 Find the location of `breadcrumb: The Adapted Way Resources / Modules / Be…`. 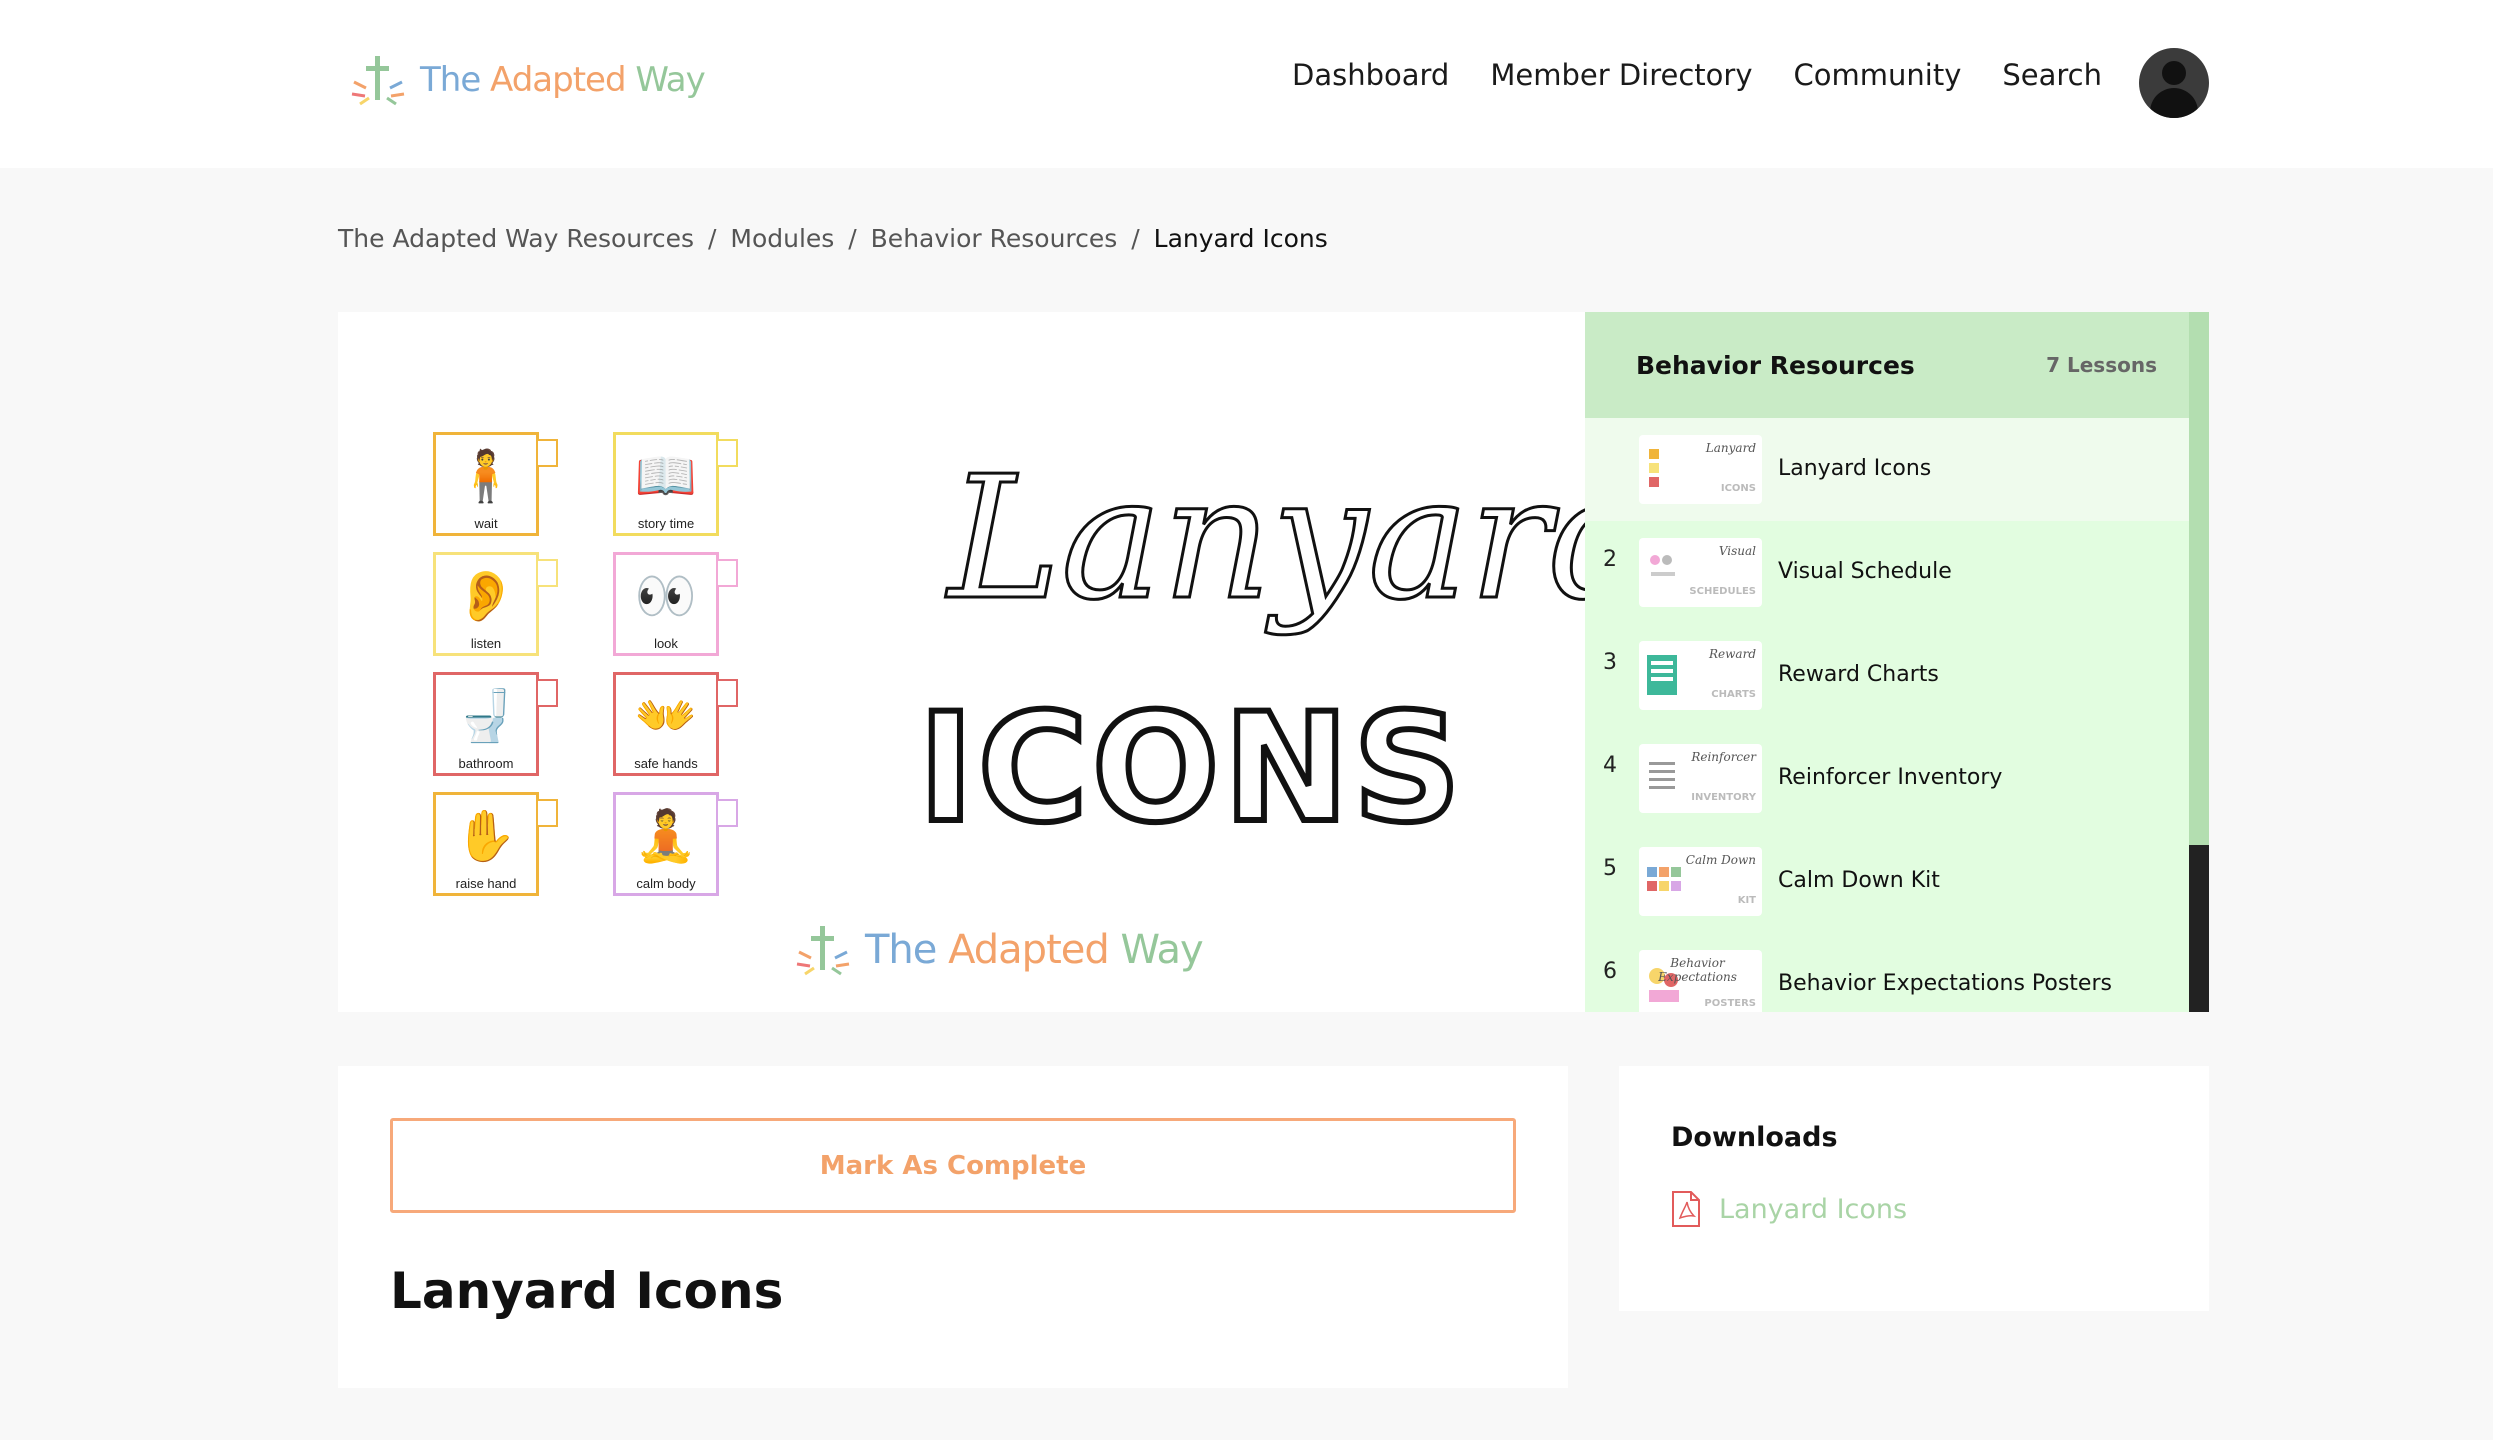

breadcrumb: The Adapted Way Resources / Modules / Be… is located at coordinates (833, 238).